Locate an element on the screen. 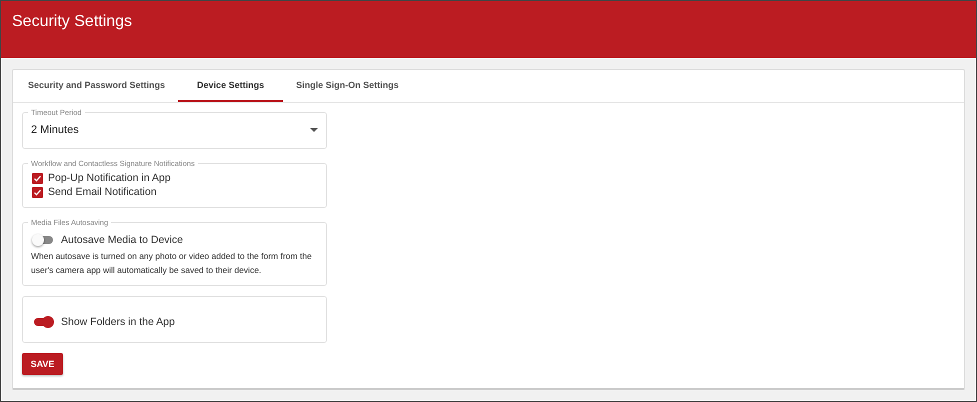  timeout-dropdown: 2 Minutes is located at coordinates (174, 130).